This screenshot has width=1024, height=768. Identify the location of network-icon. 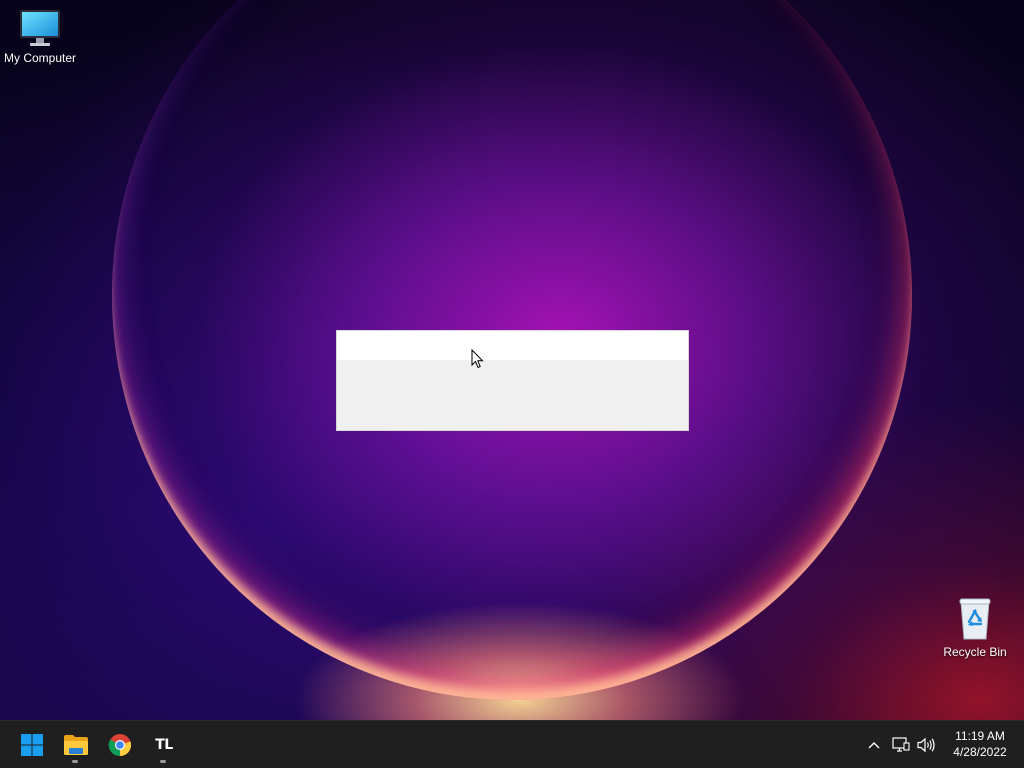
(901, 744).